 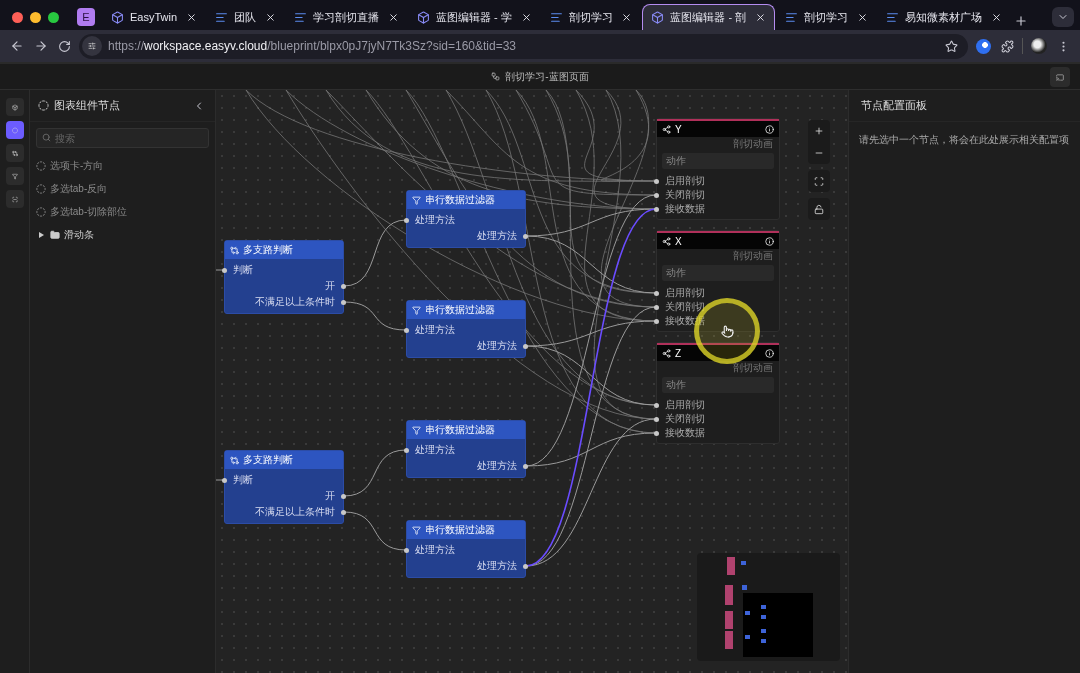 What do you see at coordinates (1060, 77) in the screenshot?
I see `preview-button` at bounding box center [1060, 77].